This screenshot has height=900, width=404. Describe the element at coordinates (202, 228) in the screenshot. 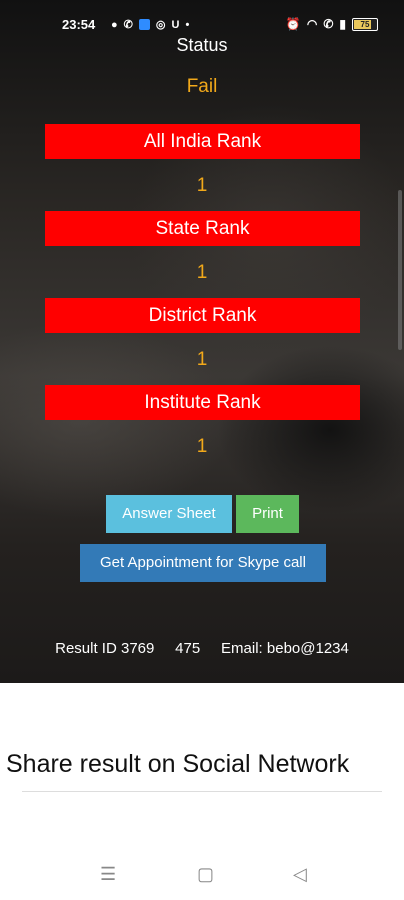

I see `state-rank-label: State Rank` at that location.